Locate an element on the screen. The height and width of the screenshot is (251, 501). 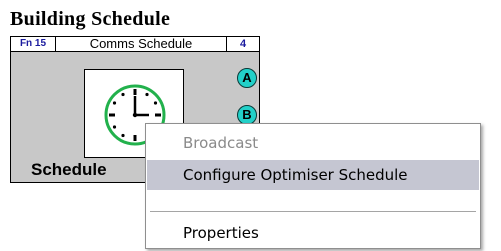
menu-item-broadcast: Broadcast is located at coordinates (221, 143).